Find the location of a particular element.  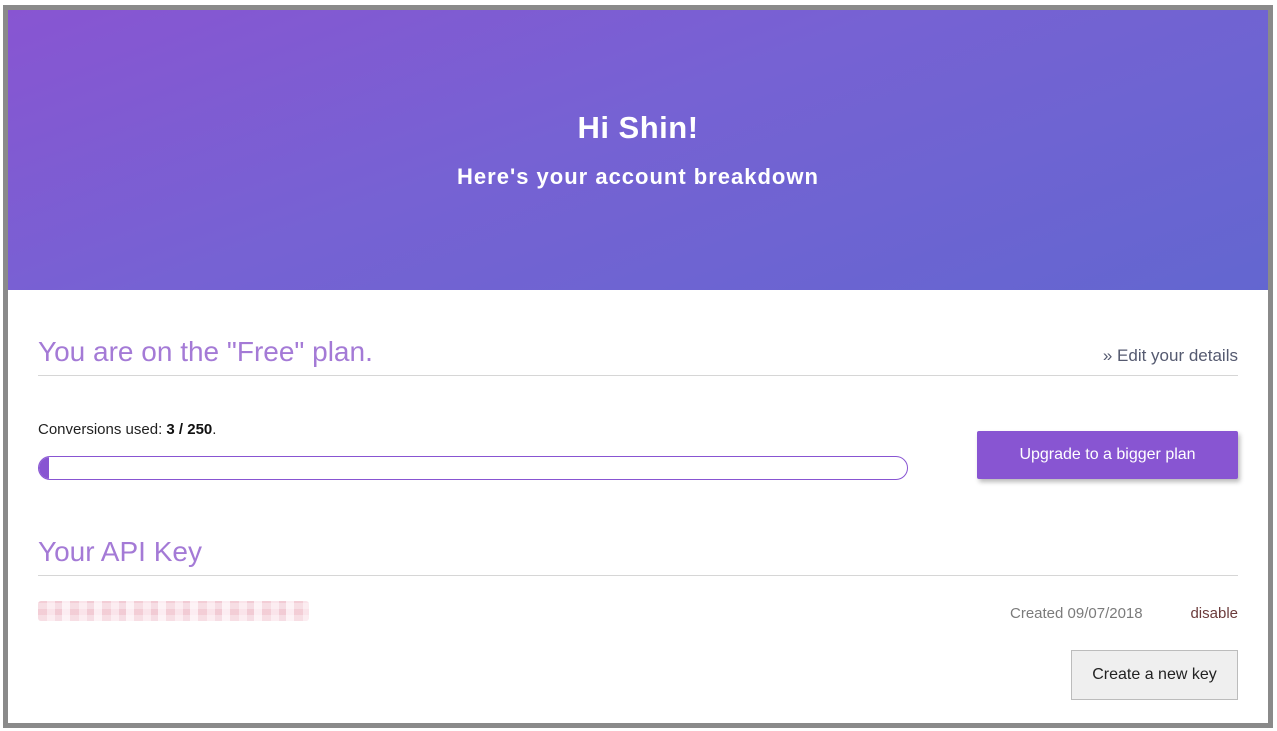

conversions-suffix: . is located at coordinates (214, 429).